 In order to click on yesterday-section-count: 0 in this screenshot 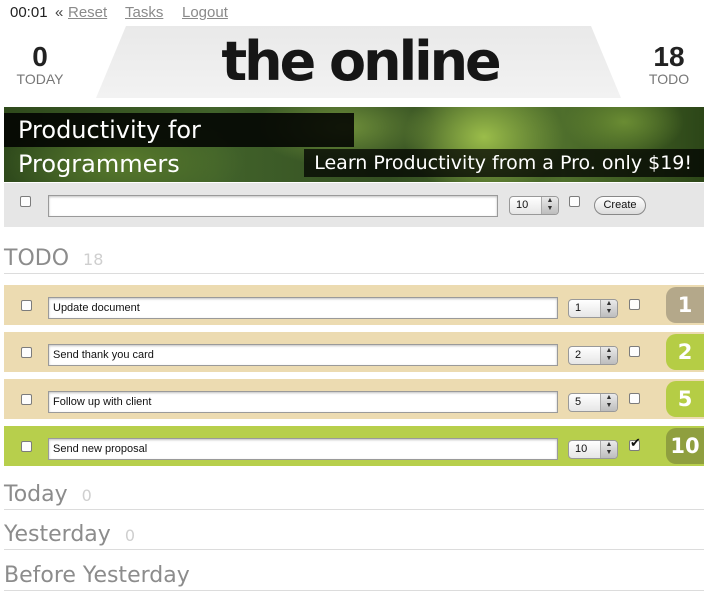, I will do `click(129, 535)`.